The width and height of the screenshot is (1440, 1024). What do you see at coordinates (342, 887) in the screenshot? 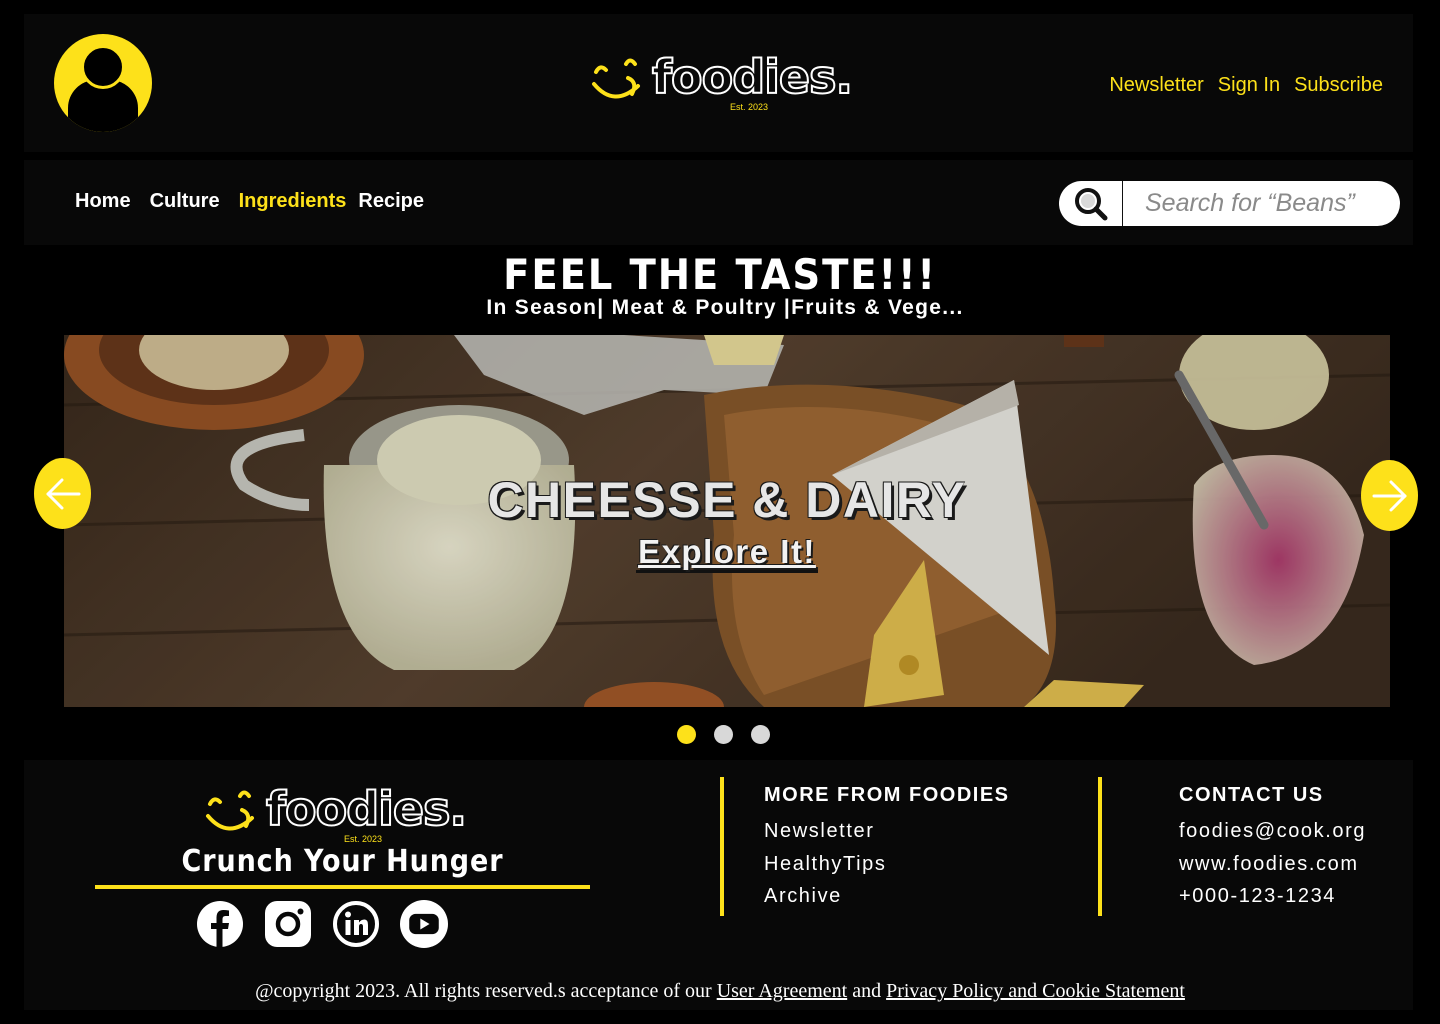
I see `tagline-underline` at bounding box center [342, 887].